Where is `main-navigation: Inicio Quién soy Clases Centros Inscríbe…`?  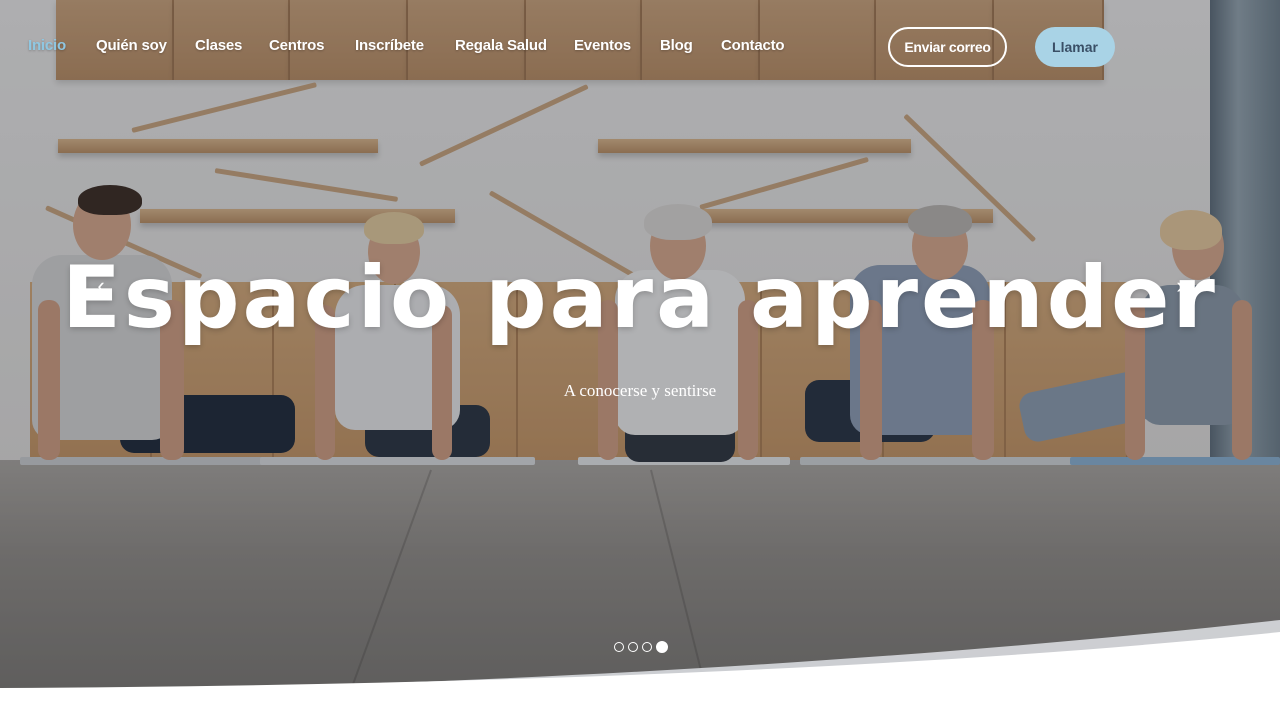 main-navigation: Inicio Quién soy Clases Centros Inscríbe… is located at coordinates (640, 47).